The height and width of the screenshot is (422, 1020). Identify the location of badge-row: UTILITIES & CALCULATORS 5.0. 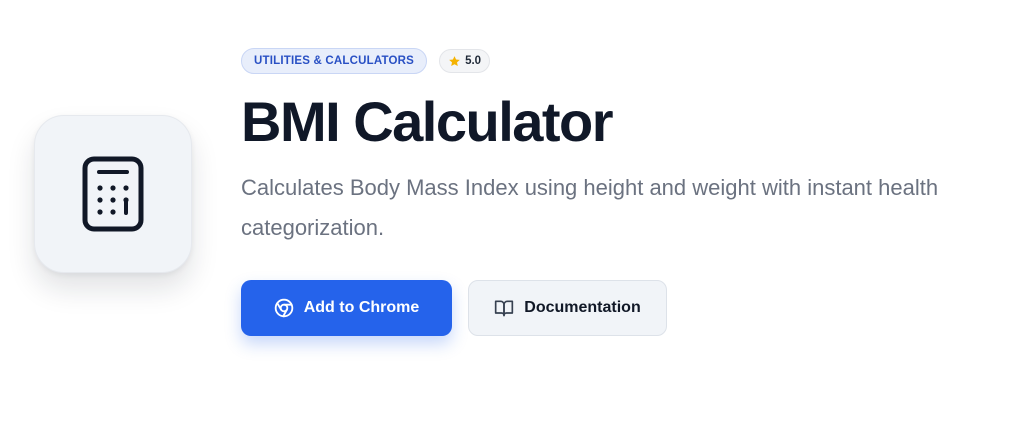
(621, 61).